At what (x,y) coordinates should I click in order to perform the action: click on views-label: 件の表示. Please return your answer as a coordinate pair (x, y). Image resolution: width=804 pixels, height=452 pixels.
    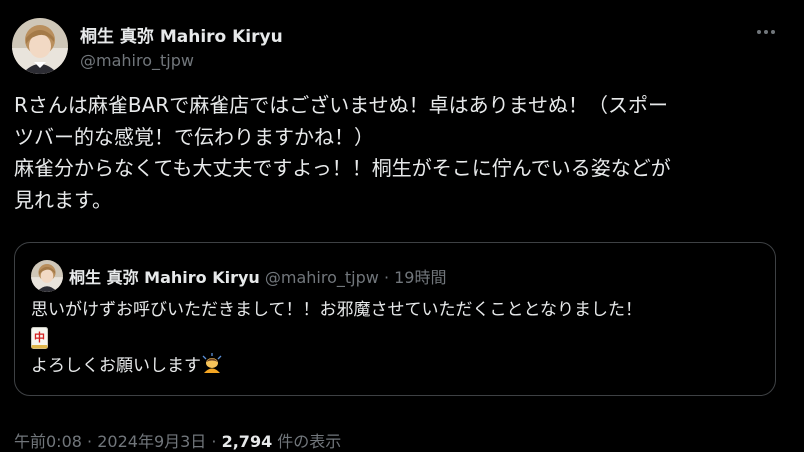
    Looking at the image, I should click on (309, 441).